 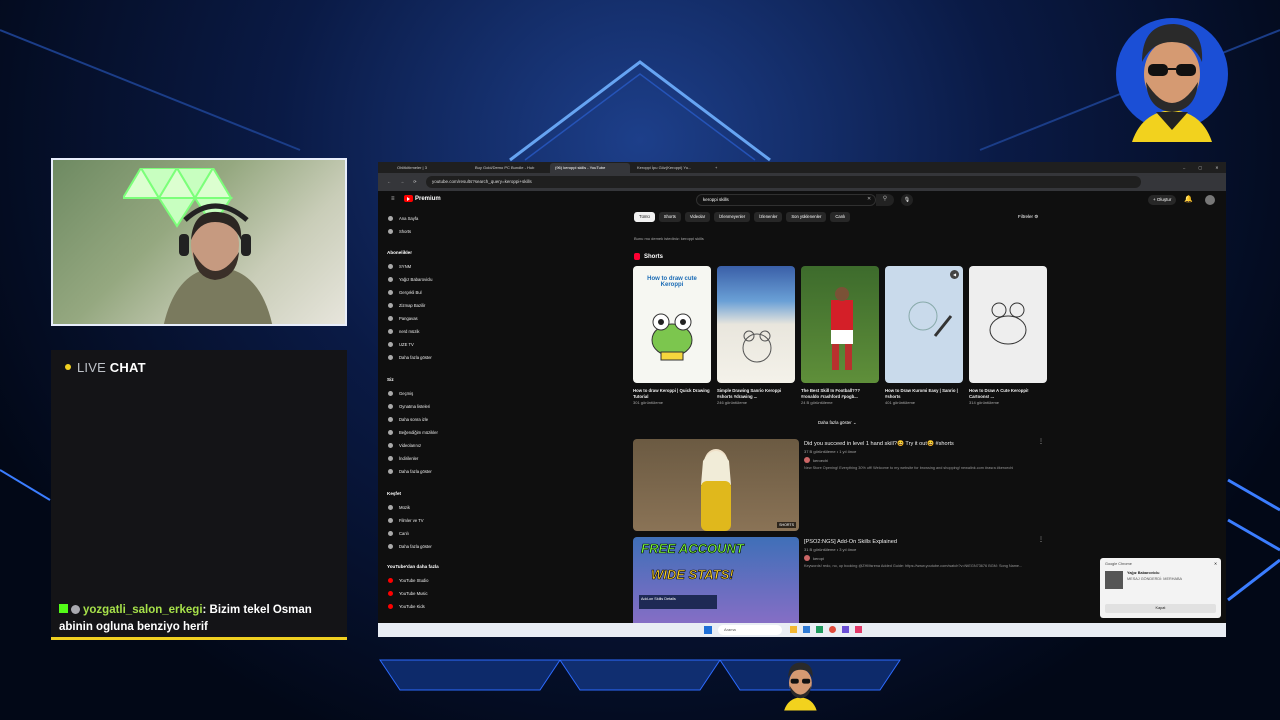 I want to click on short-views: 301 görüntüleme, so click(x=648, y=402).